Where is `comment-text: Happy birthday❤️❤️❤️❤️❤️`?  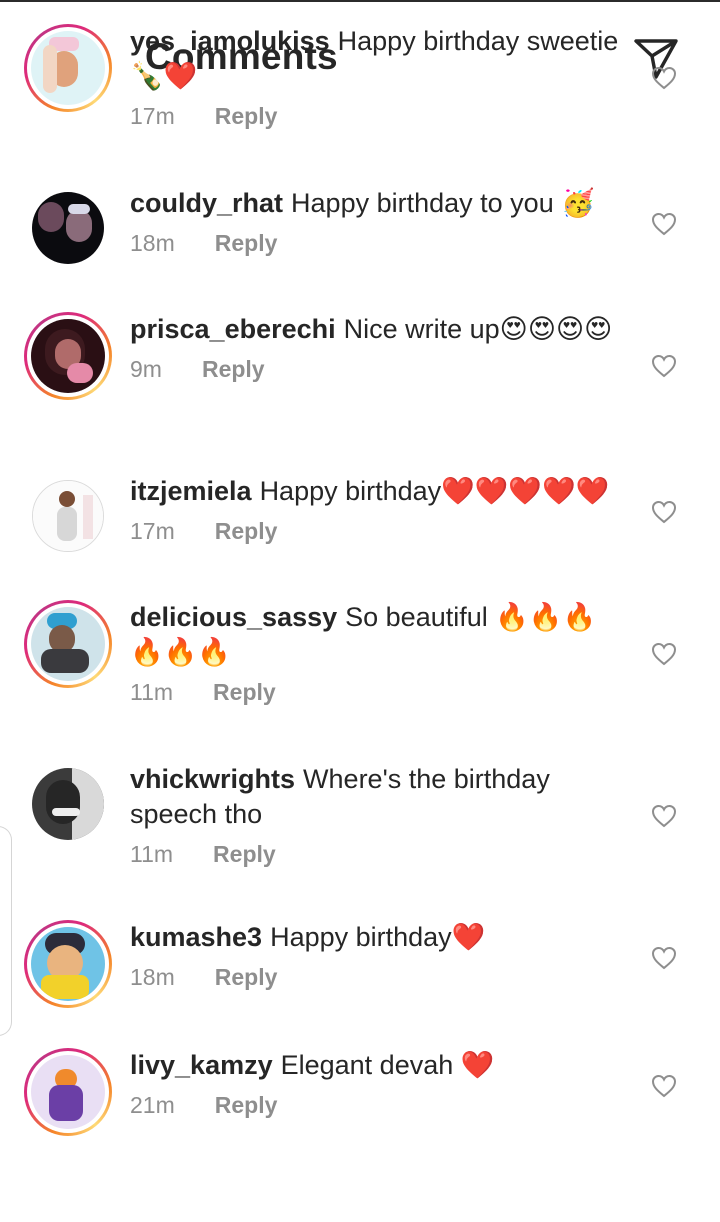
comment-text: Happy birthday❤️❤️❤️❤️❤️ is located at coordinates (434, 491).